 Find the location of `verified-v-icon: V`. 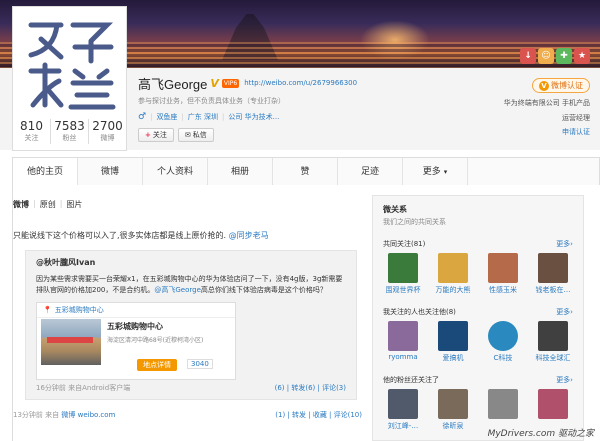

verified-v-icon: V is located at coordinates (544, 85).